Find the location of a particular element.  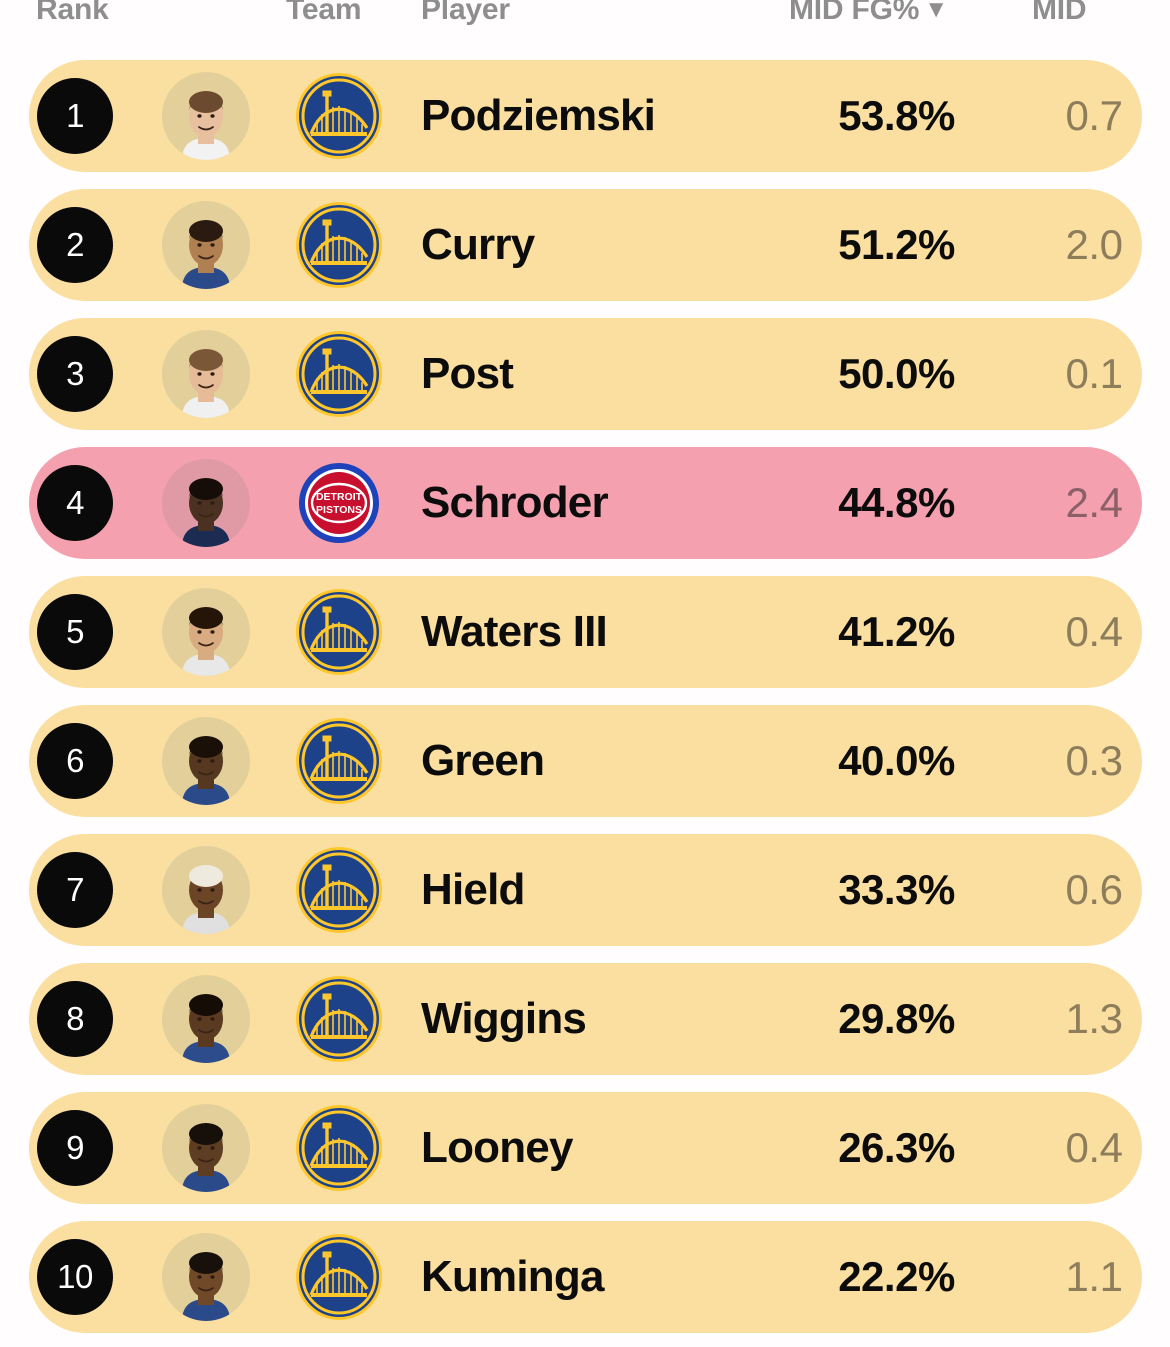

table-row: 9 Looney 26.3% 0.4 is located at coordinates (585, 1148).